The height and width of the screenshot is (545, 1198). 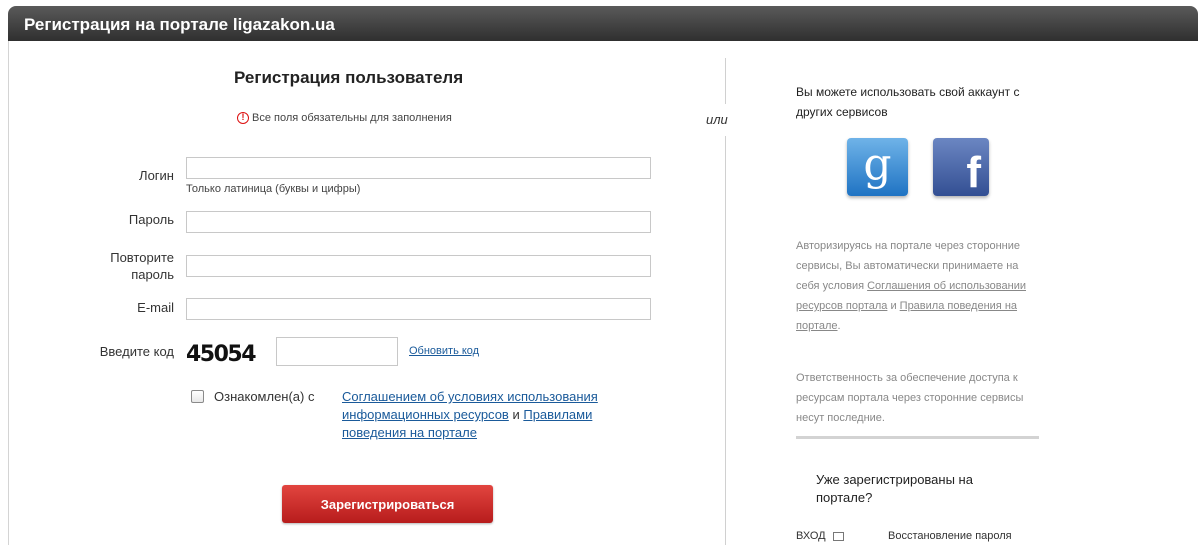 What do you see at coordinates (811, 536) in the screenshot?
I see `login-link-label: ВХОД` at bounding box center [811, 536].